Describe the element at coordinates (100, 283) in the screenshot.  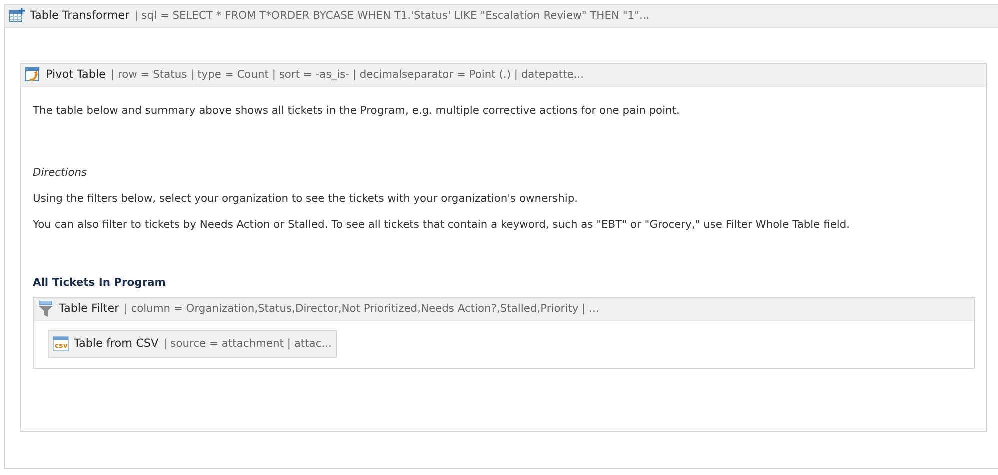
I see `section-heading: All Tickets In Program` at that location.